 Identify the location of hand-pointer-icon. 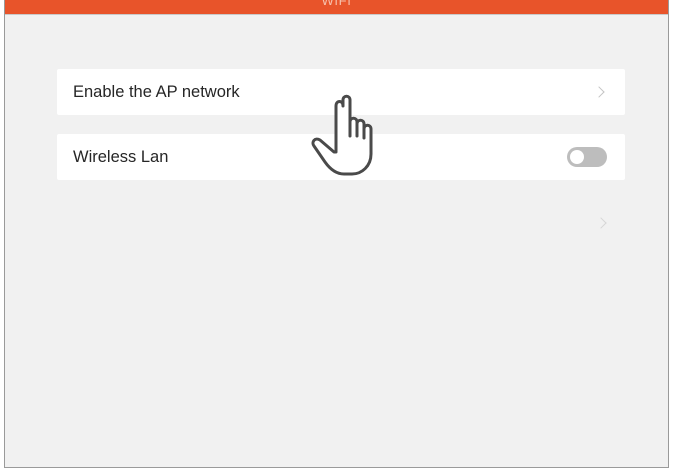
(342, 135).